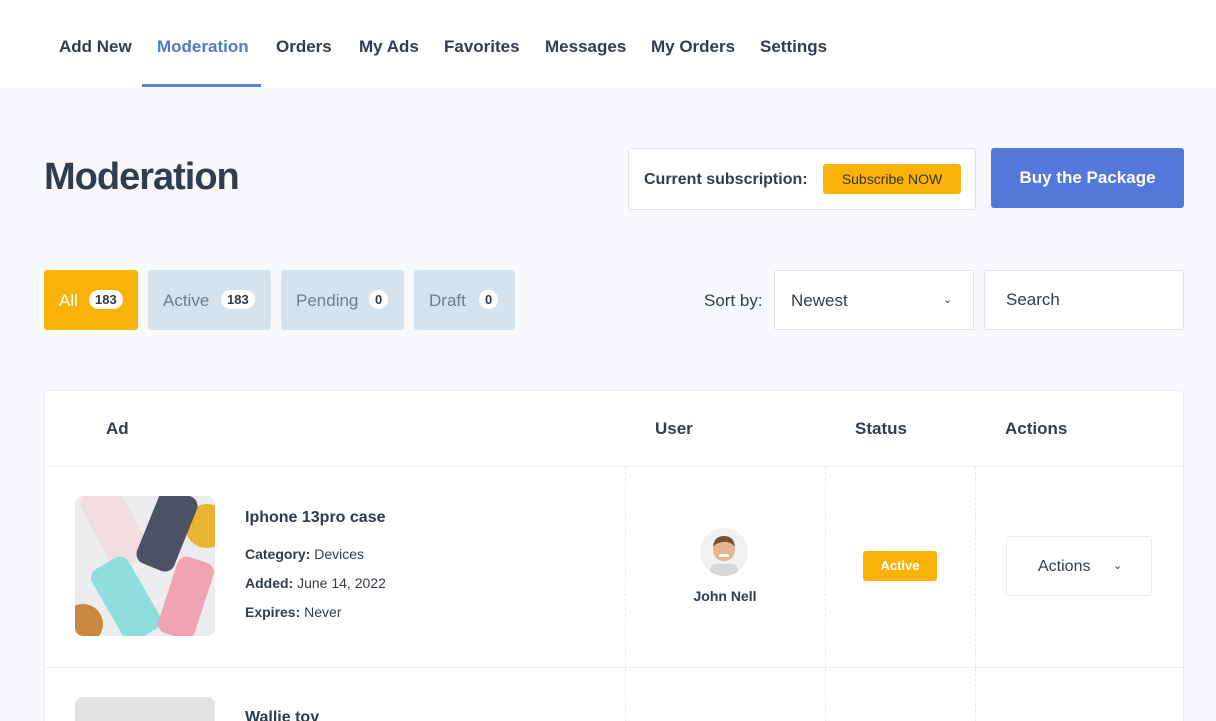 This screenshot has width=1216, height=721. What do you see at coordinates (482, 47) in the screenshot?
I see `nav-item-favorites: Favorites` at bounding box center [482, 47].